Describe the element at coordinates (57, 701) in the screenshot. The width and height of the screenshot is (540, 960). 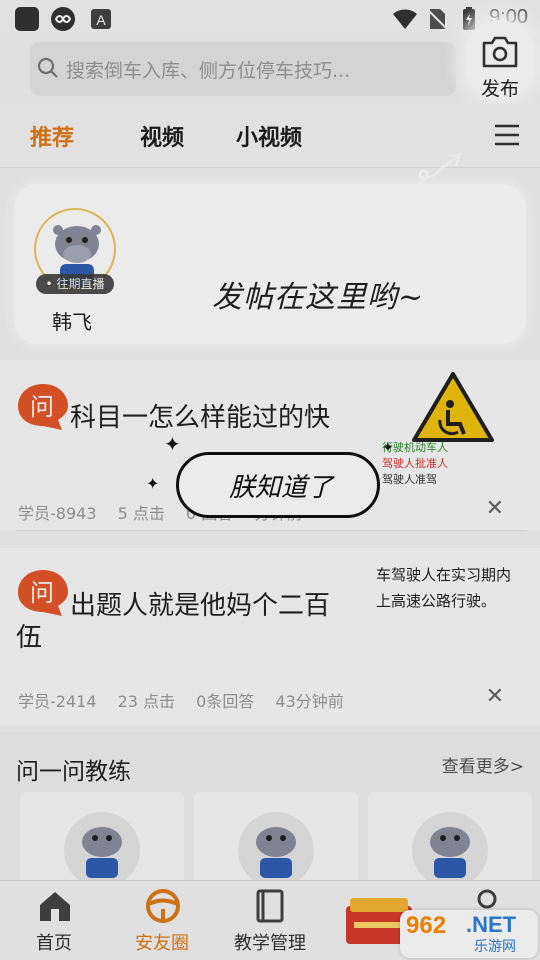
I see `post-author: 学员-2414` at that location.